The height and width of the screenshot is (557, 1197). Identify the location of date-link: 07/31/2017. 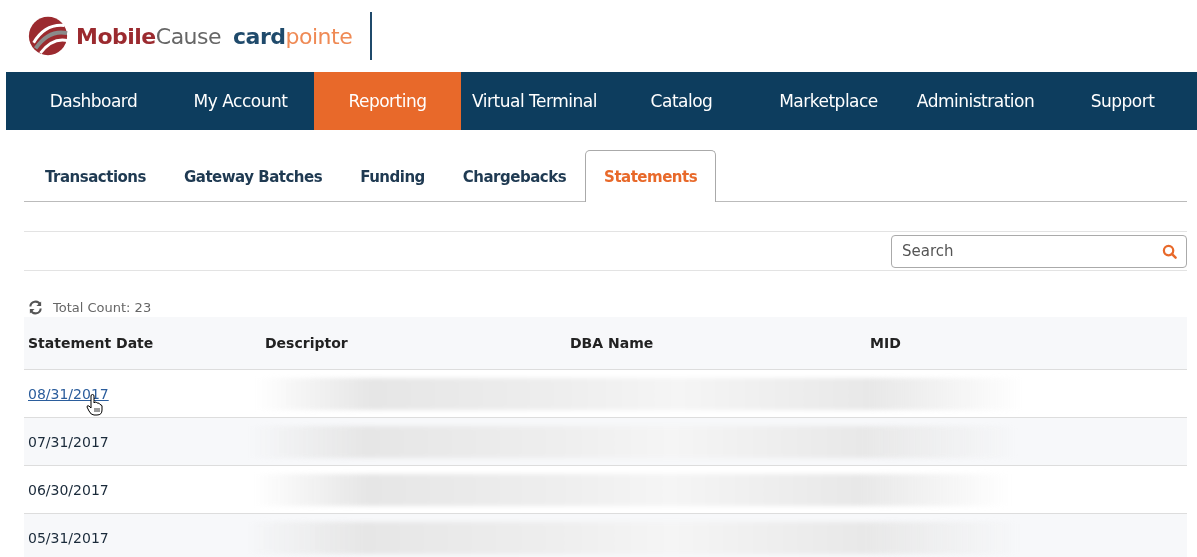
(68, 441).